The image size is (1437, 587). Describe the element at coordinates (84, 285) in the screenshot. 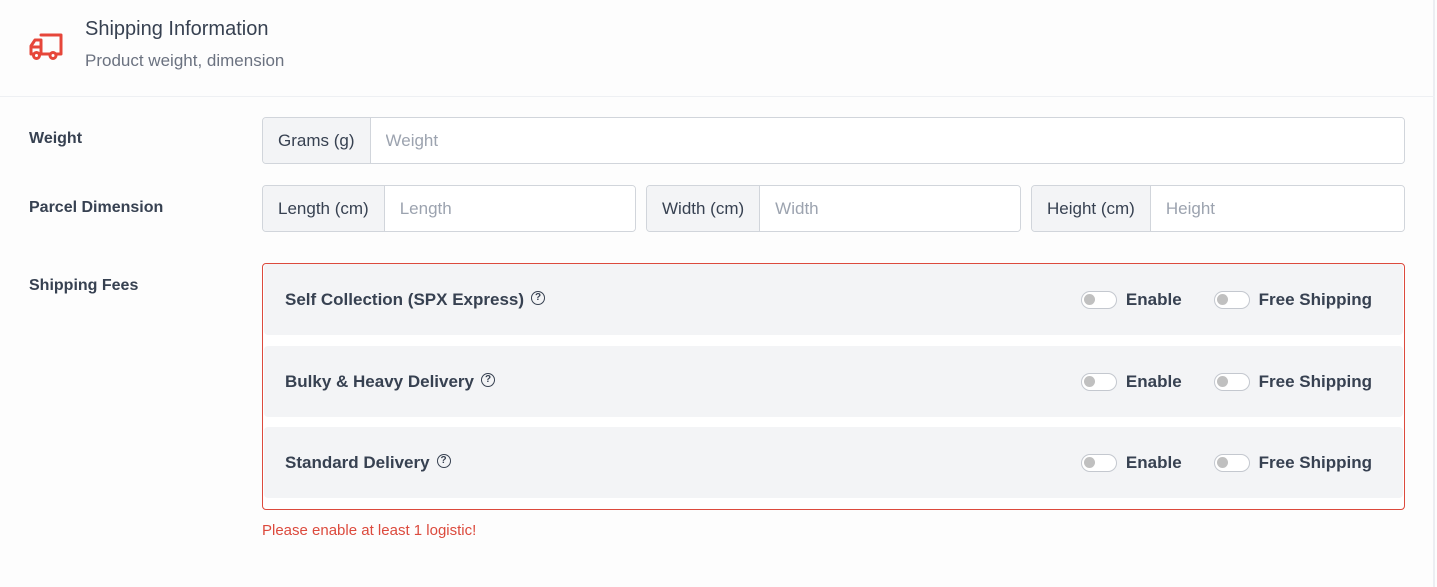

I see `shipping-fees-label: Shipping Fees` at that location.